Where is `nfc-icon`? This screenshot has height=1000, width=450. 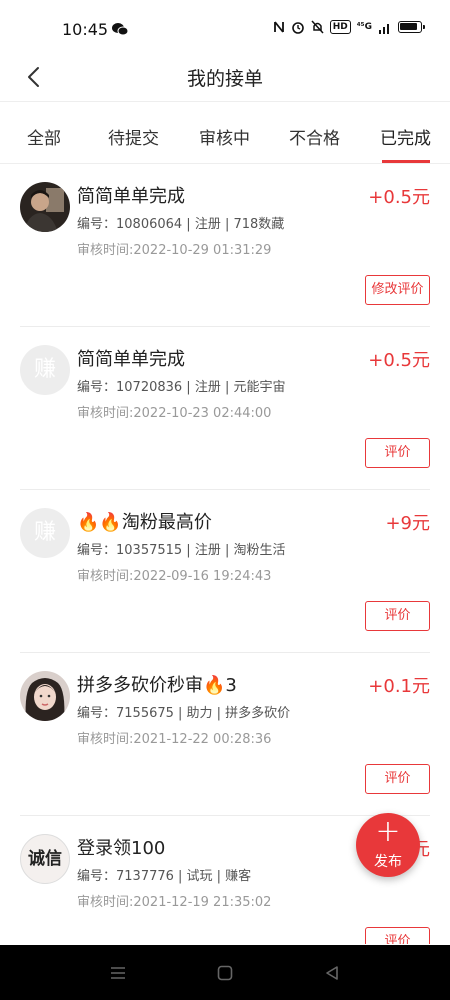
nfc-icon is located at coordinates (278, 27).